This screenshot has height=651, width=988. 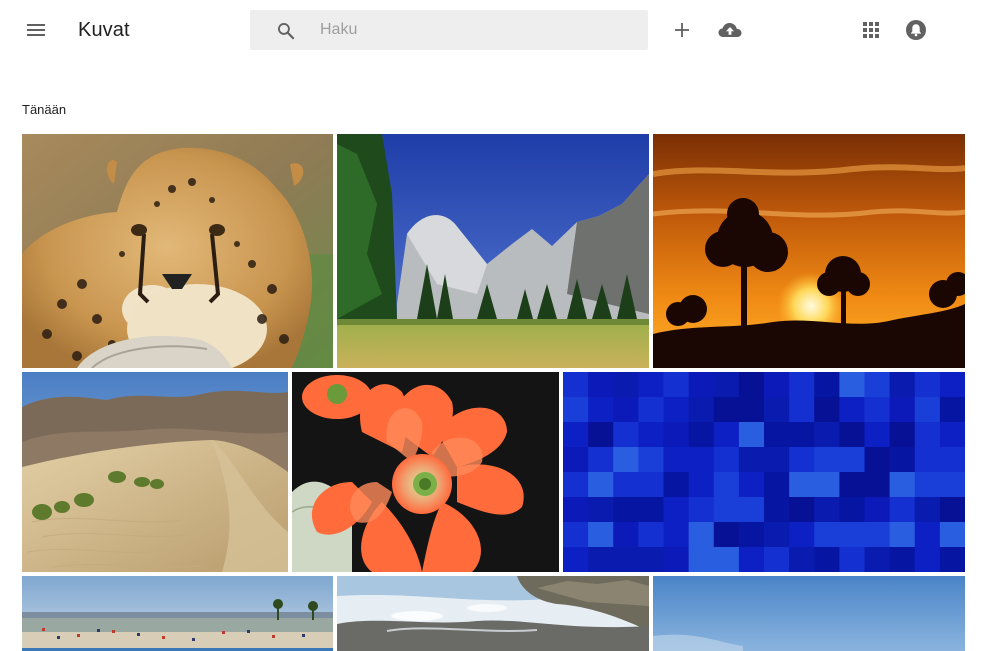 What do you see at coordinates (36, 30) in the screenshot?
I see `menu-icon` at bounding box center [36, 30].